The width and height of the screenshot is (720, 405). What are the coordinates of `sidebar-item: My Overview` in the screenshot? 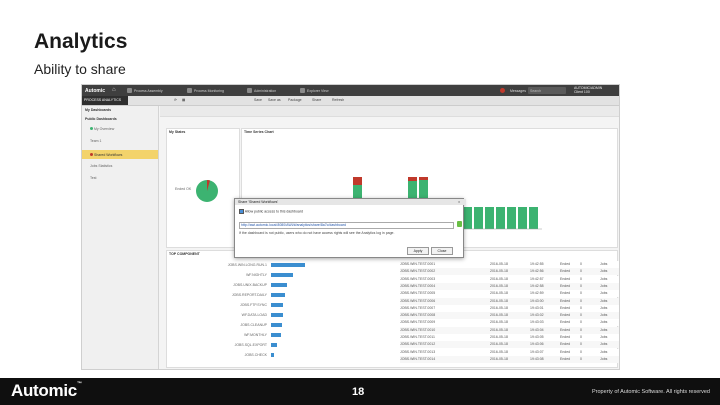 It's located at (102, 129).